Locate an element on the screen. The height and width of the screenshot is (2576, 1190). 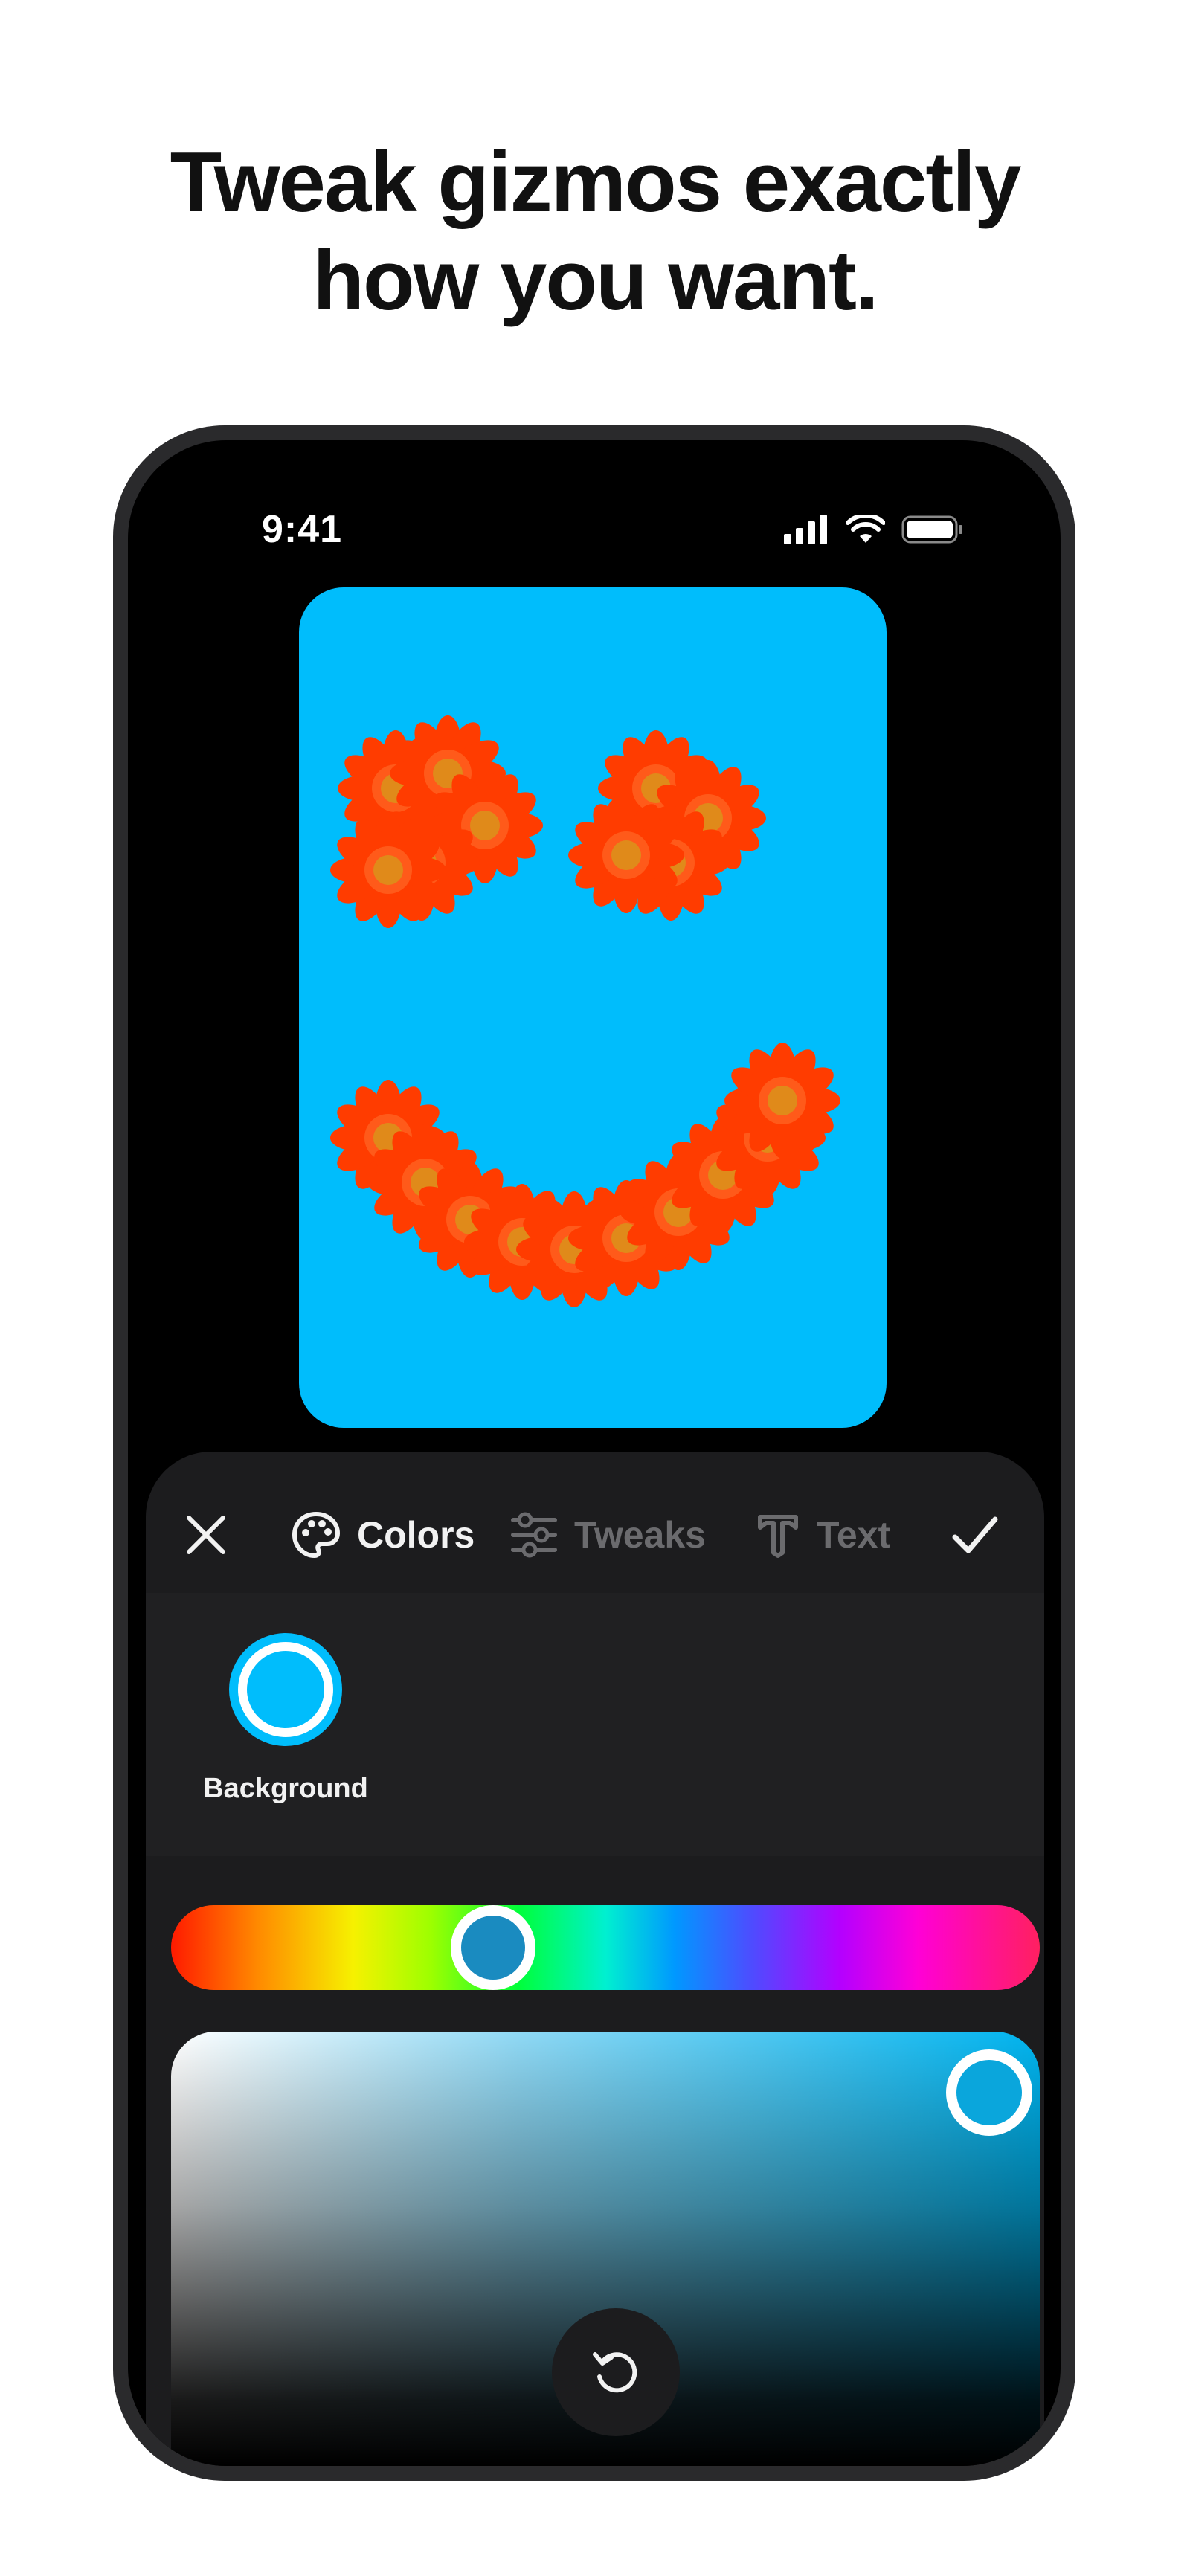
checkmark-icon is located at coordinates (975, 1534).